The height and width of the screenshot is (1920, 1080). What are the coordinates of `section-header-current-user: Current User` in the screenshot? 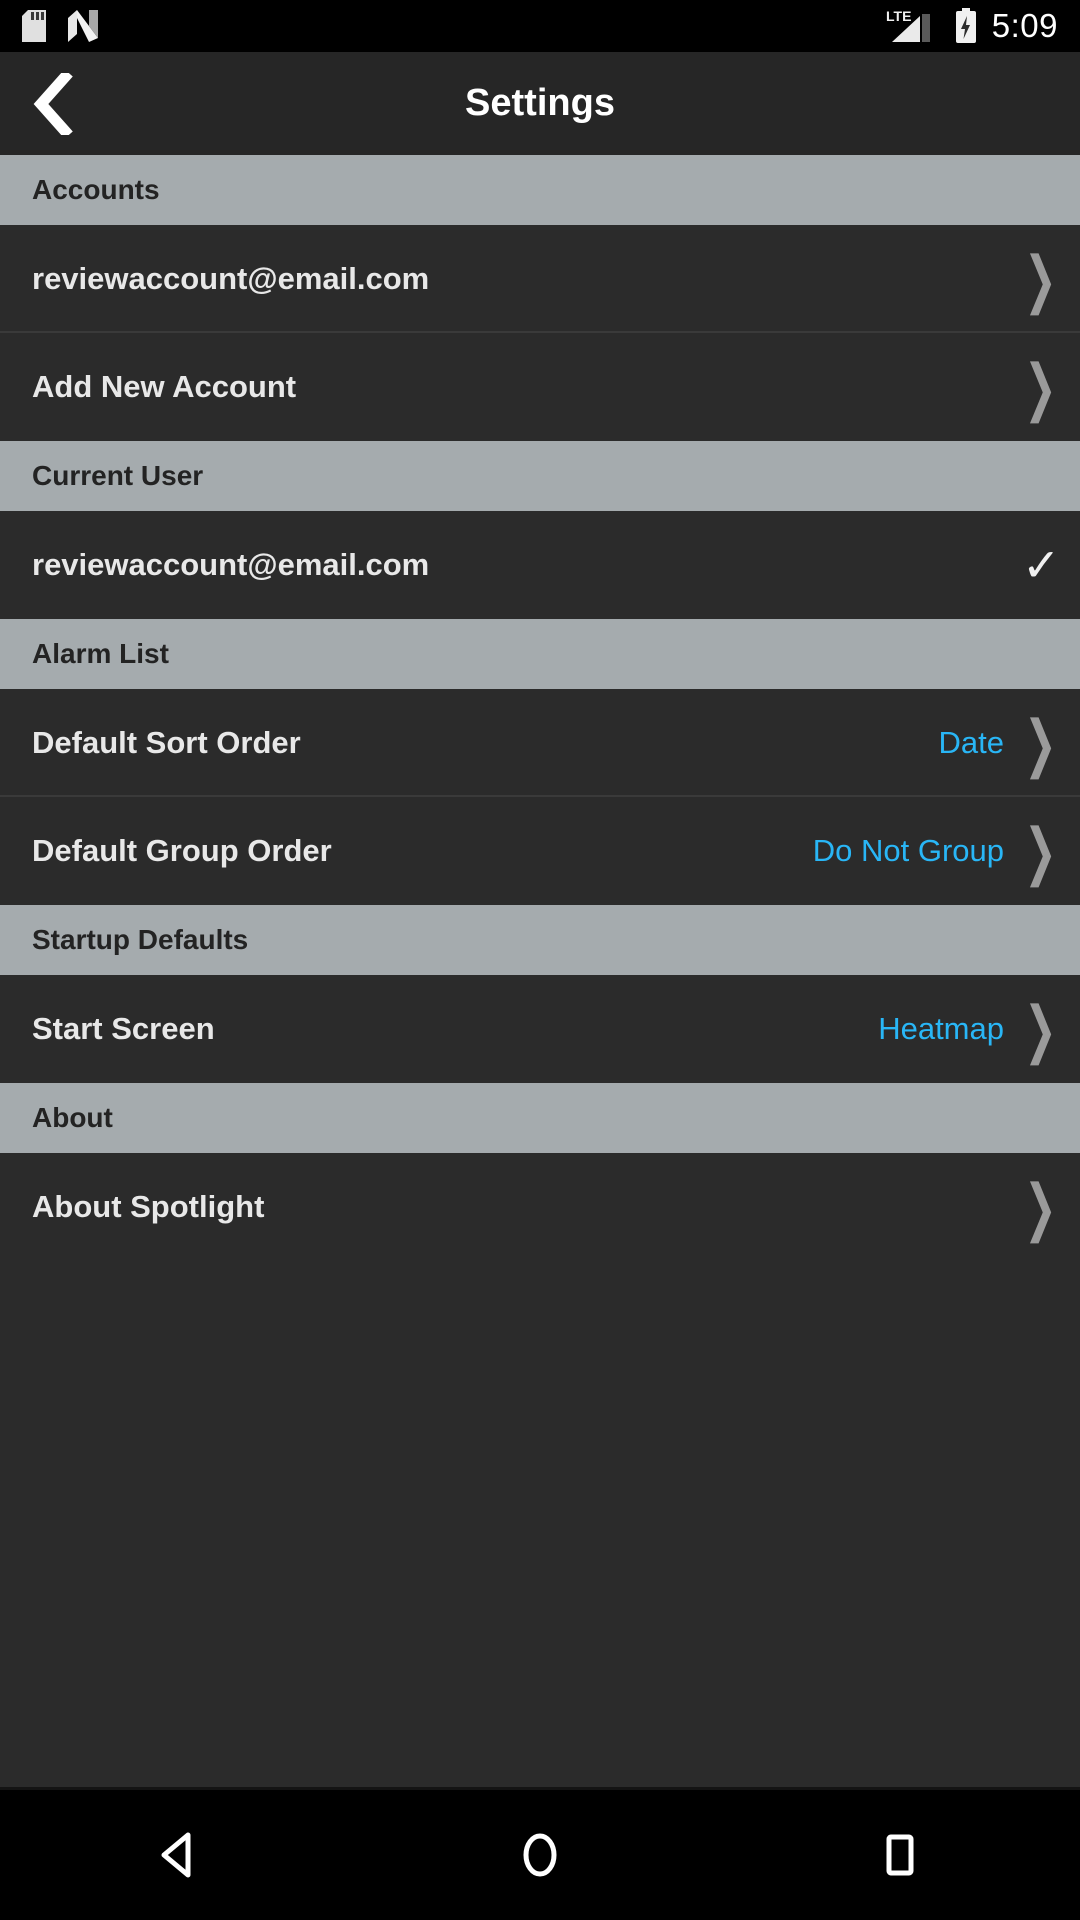 It's located at (540, 476).